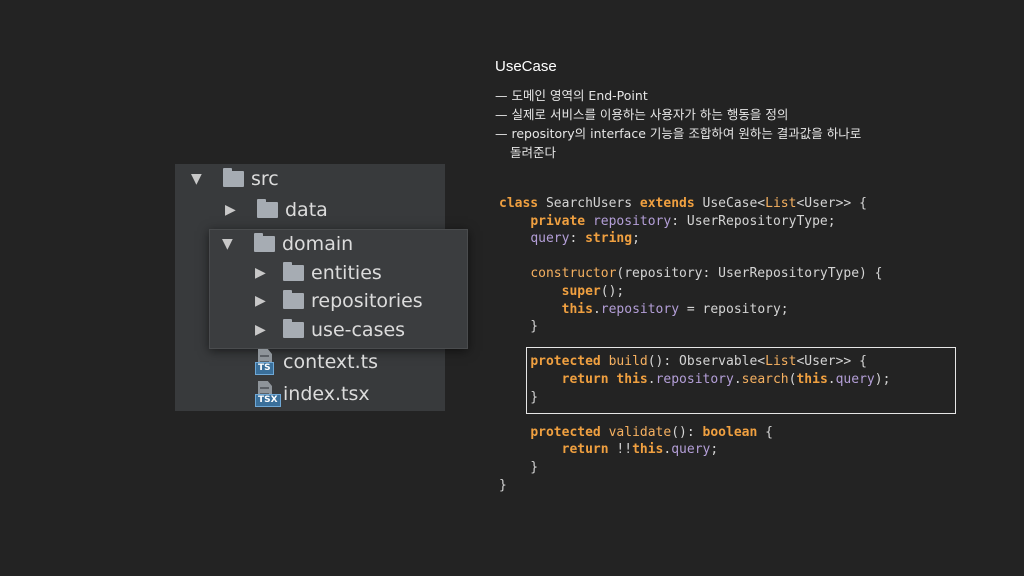  I want to click on code-line: private repository: UserRepositoryType;, so click(694, 222).